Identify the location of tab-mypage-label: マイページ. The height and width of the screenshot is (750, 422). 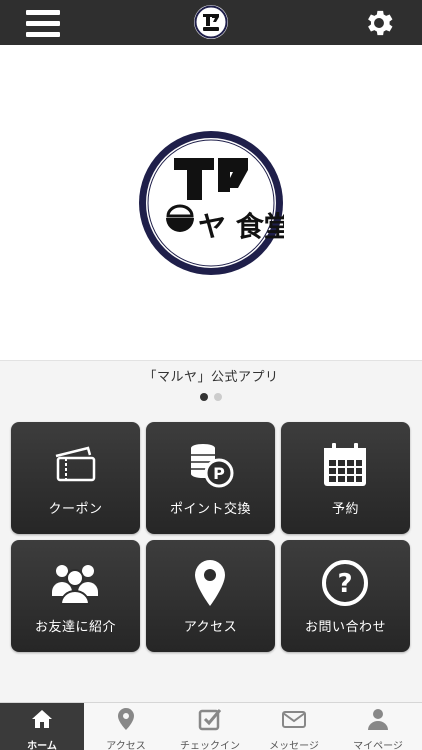
(378, 745).